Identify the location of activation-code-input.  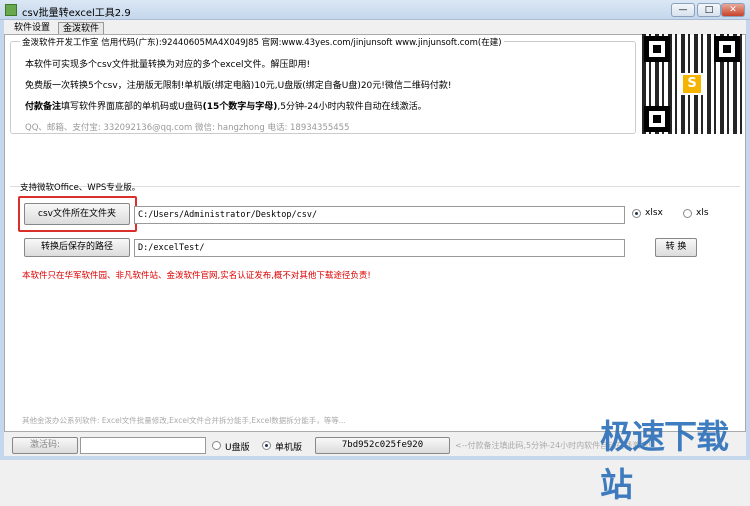
(143, 445).